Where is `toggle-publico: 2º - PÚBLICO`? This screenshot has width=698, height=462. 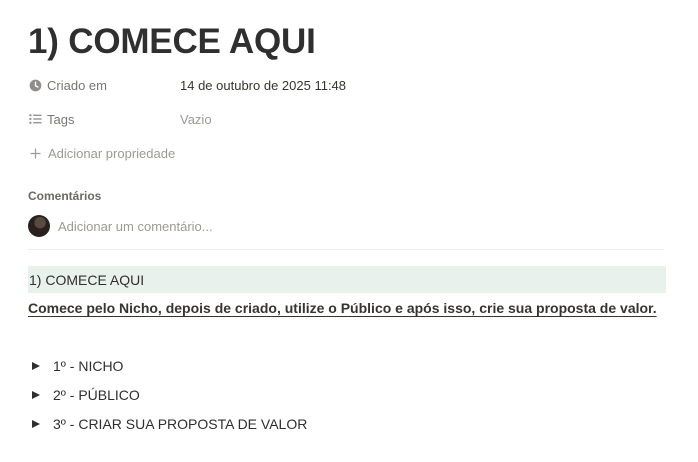 toggle-publico: 2º - PÚBLICO is located at coordinates (86, 395).